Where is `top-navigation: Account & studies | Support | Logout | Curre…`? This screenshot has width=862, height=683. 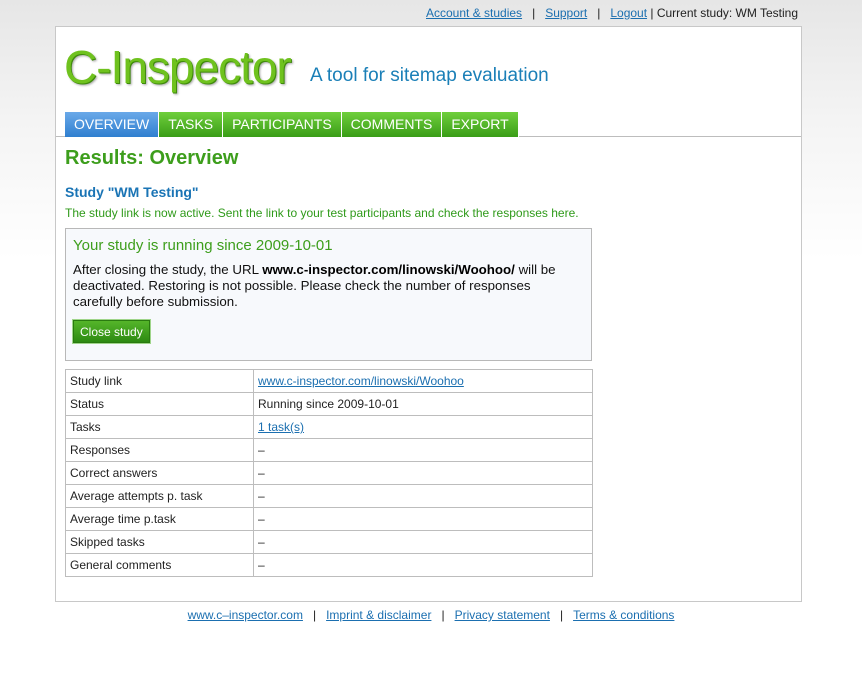 top-navigation: Account & studies | Support | Logout | Curre… is located at coordinates (612, 13).